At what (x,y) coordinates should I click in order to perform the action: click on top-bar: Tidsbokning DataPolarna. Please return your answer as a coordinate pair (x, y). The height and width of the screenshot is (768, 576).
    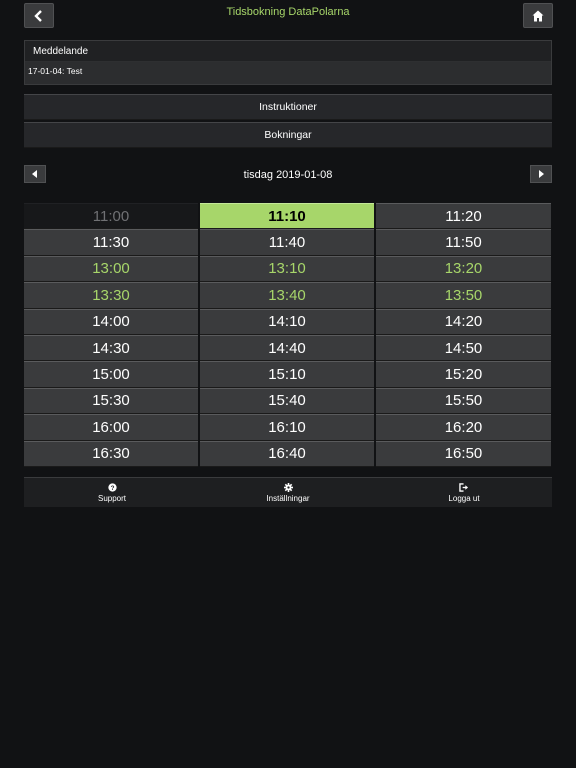
    Looking at the image, I should click on (288, 16).